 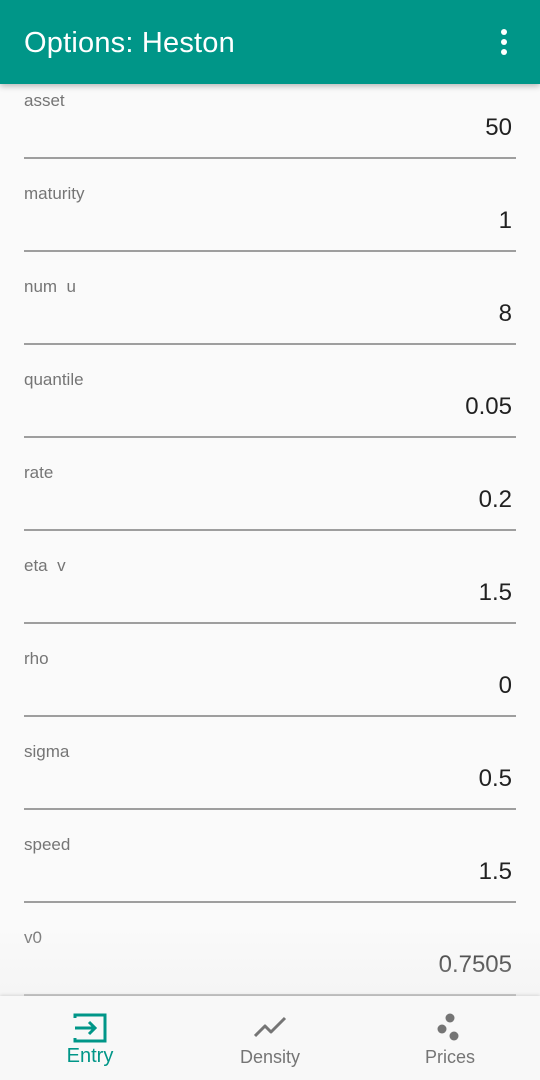 What do you see at coordinates (270, 958) in the screenshot?
I see `field-v0: v0 0.7505` at bounding box center [270, 958].